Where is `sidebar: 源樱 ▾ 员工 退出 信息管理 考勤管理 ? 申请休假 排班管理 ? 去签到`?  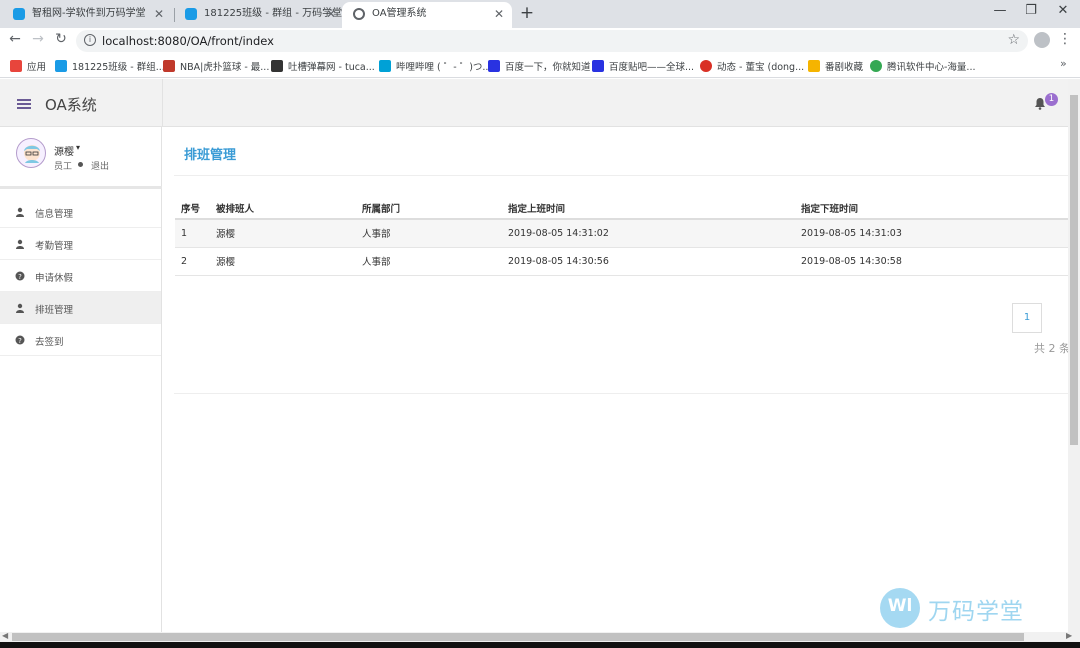
sidebar: 源樱 ▾ 员工 退出 信息管理 考勤管理 ? 申请休假 排班管理 ? 去签到 is located at coordinates (81, 379).